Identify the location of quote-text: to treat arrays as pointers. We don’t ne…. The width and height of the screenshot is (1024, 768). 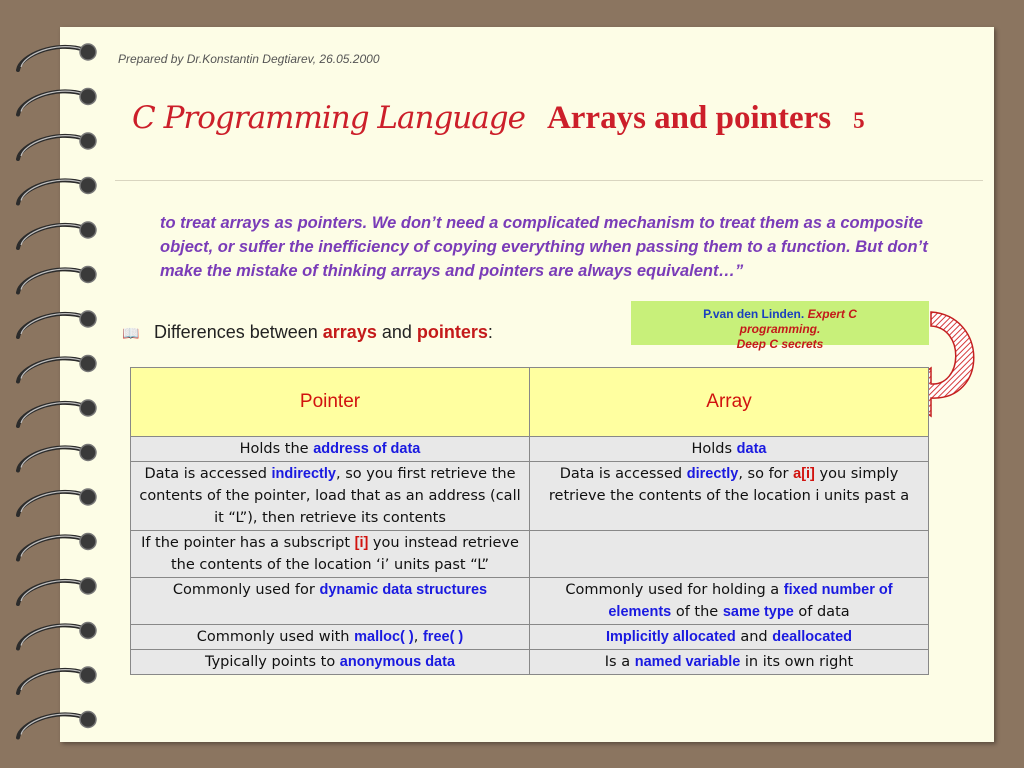
(544, 247).